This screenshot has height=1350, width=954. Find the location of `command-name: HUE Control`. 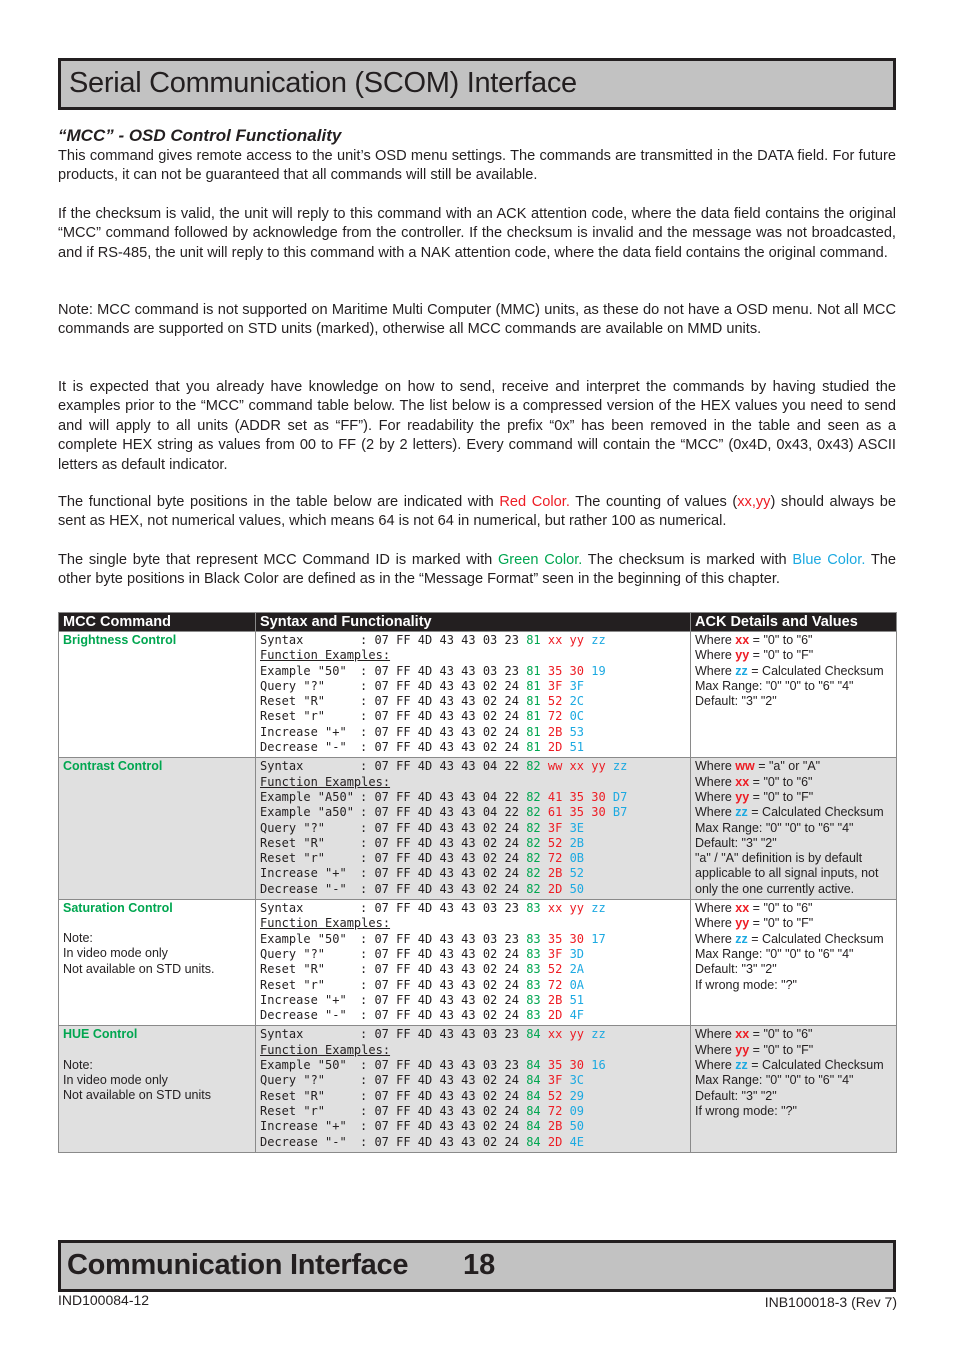

command-name: HUE Control is located at coordinates (100, 1034).